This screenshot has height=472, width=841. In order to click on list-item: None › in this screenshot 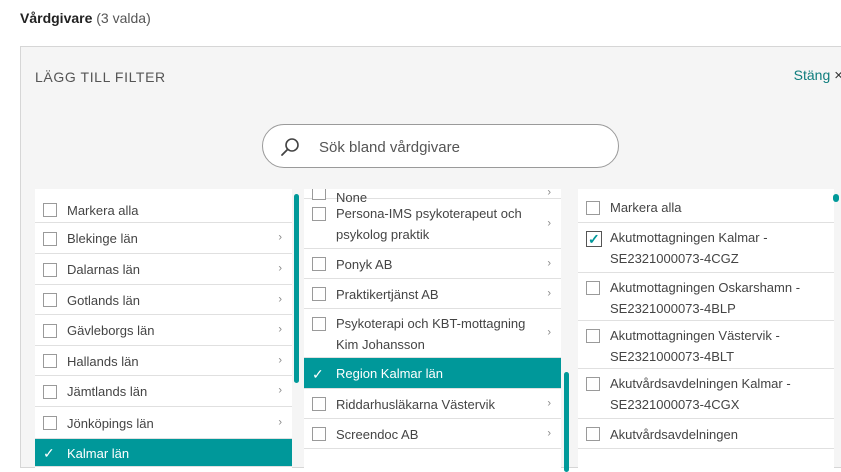, I will do `click(432, 197)`.